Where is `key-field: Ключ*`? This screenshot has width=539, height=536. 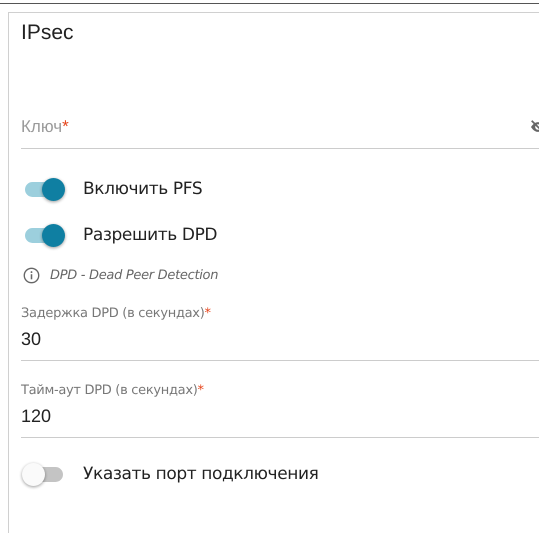 key-field: Ключ* is located at coordinates (280, 127).